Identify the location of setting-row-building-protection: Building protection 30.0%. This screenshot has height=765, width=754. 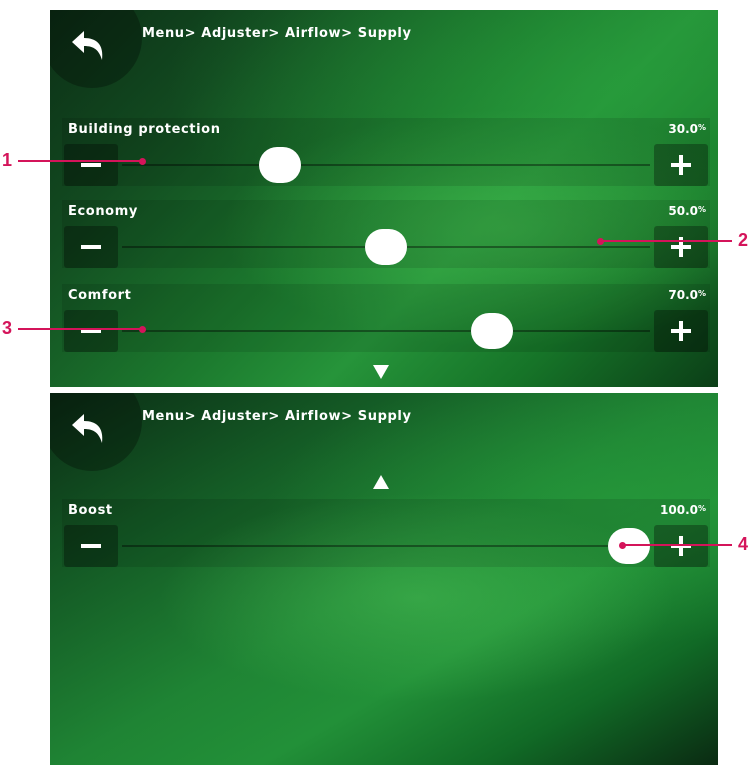
(386, 152).